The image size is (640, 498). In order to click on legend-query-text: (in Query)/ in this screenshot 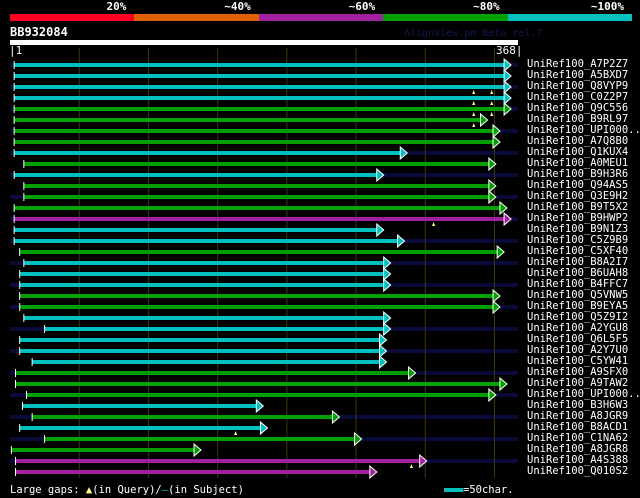, I will do `click(127, 490)`.